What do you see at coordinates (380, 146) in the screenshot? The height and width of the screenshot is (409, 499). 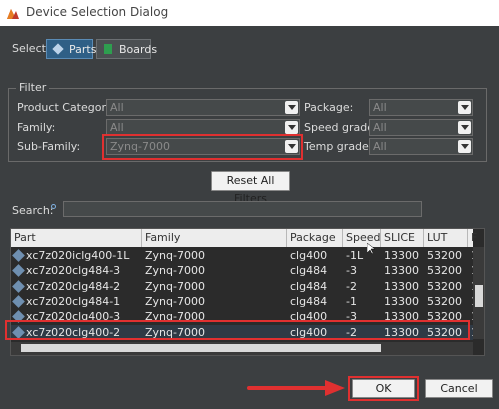 I see `temp-grade-value: All` at bounding box center [380, 146].